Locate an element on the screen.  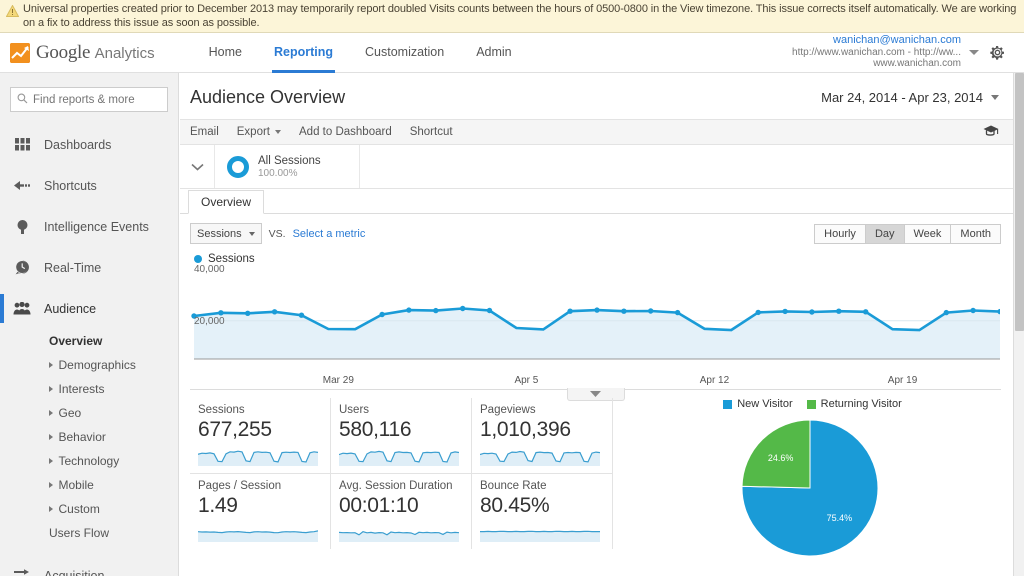
pie-slice-label: 75.4% is located at coordinates (839, 518).